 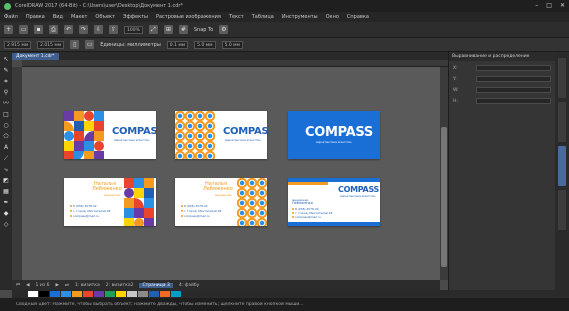 What do you see at coordinates (6, 104) in the screenshot?
I see `freehand-tool-icon: 〰` at bounding box center [6, 104].